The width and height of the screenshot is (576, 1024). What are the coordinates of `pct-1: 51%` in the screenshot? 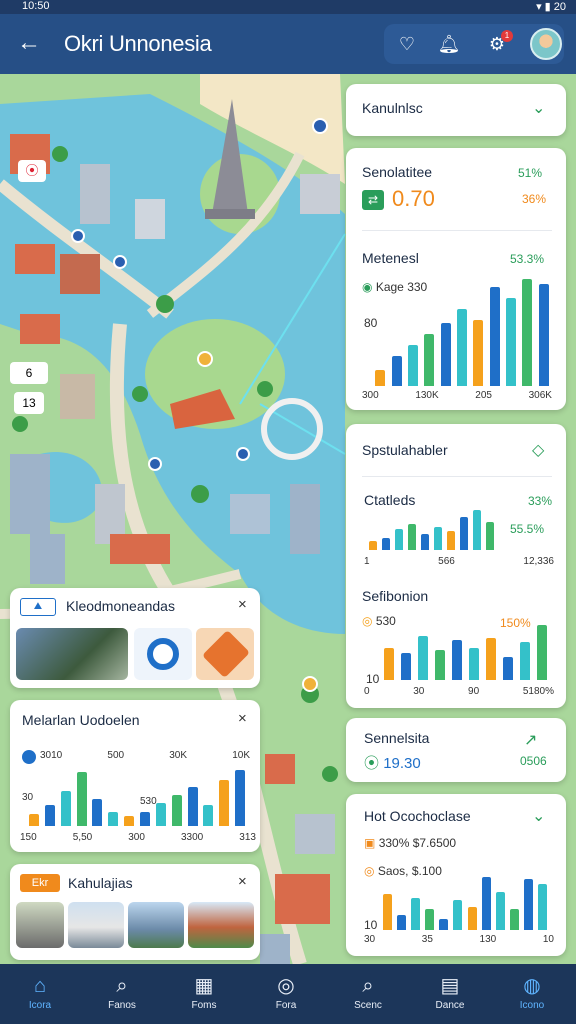 It's located at (530, 173).